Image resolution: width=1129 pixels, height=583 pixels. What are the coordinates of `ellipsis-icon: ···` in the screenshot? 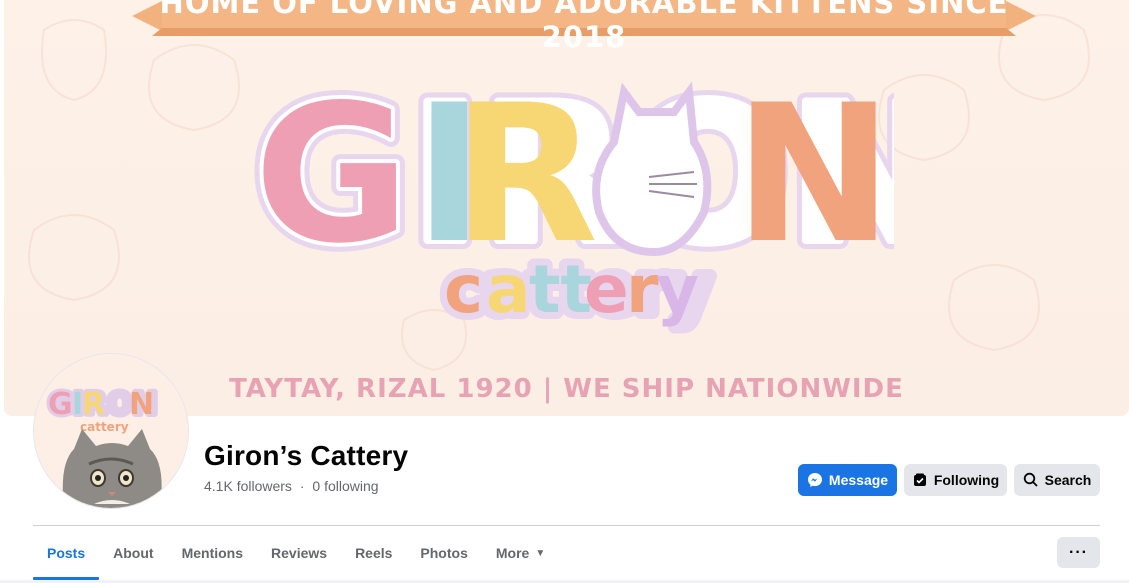 It's located at (1078, 552).